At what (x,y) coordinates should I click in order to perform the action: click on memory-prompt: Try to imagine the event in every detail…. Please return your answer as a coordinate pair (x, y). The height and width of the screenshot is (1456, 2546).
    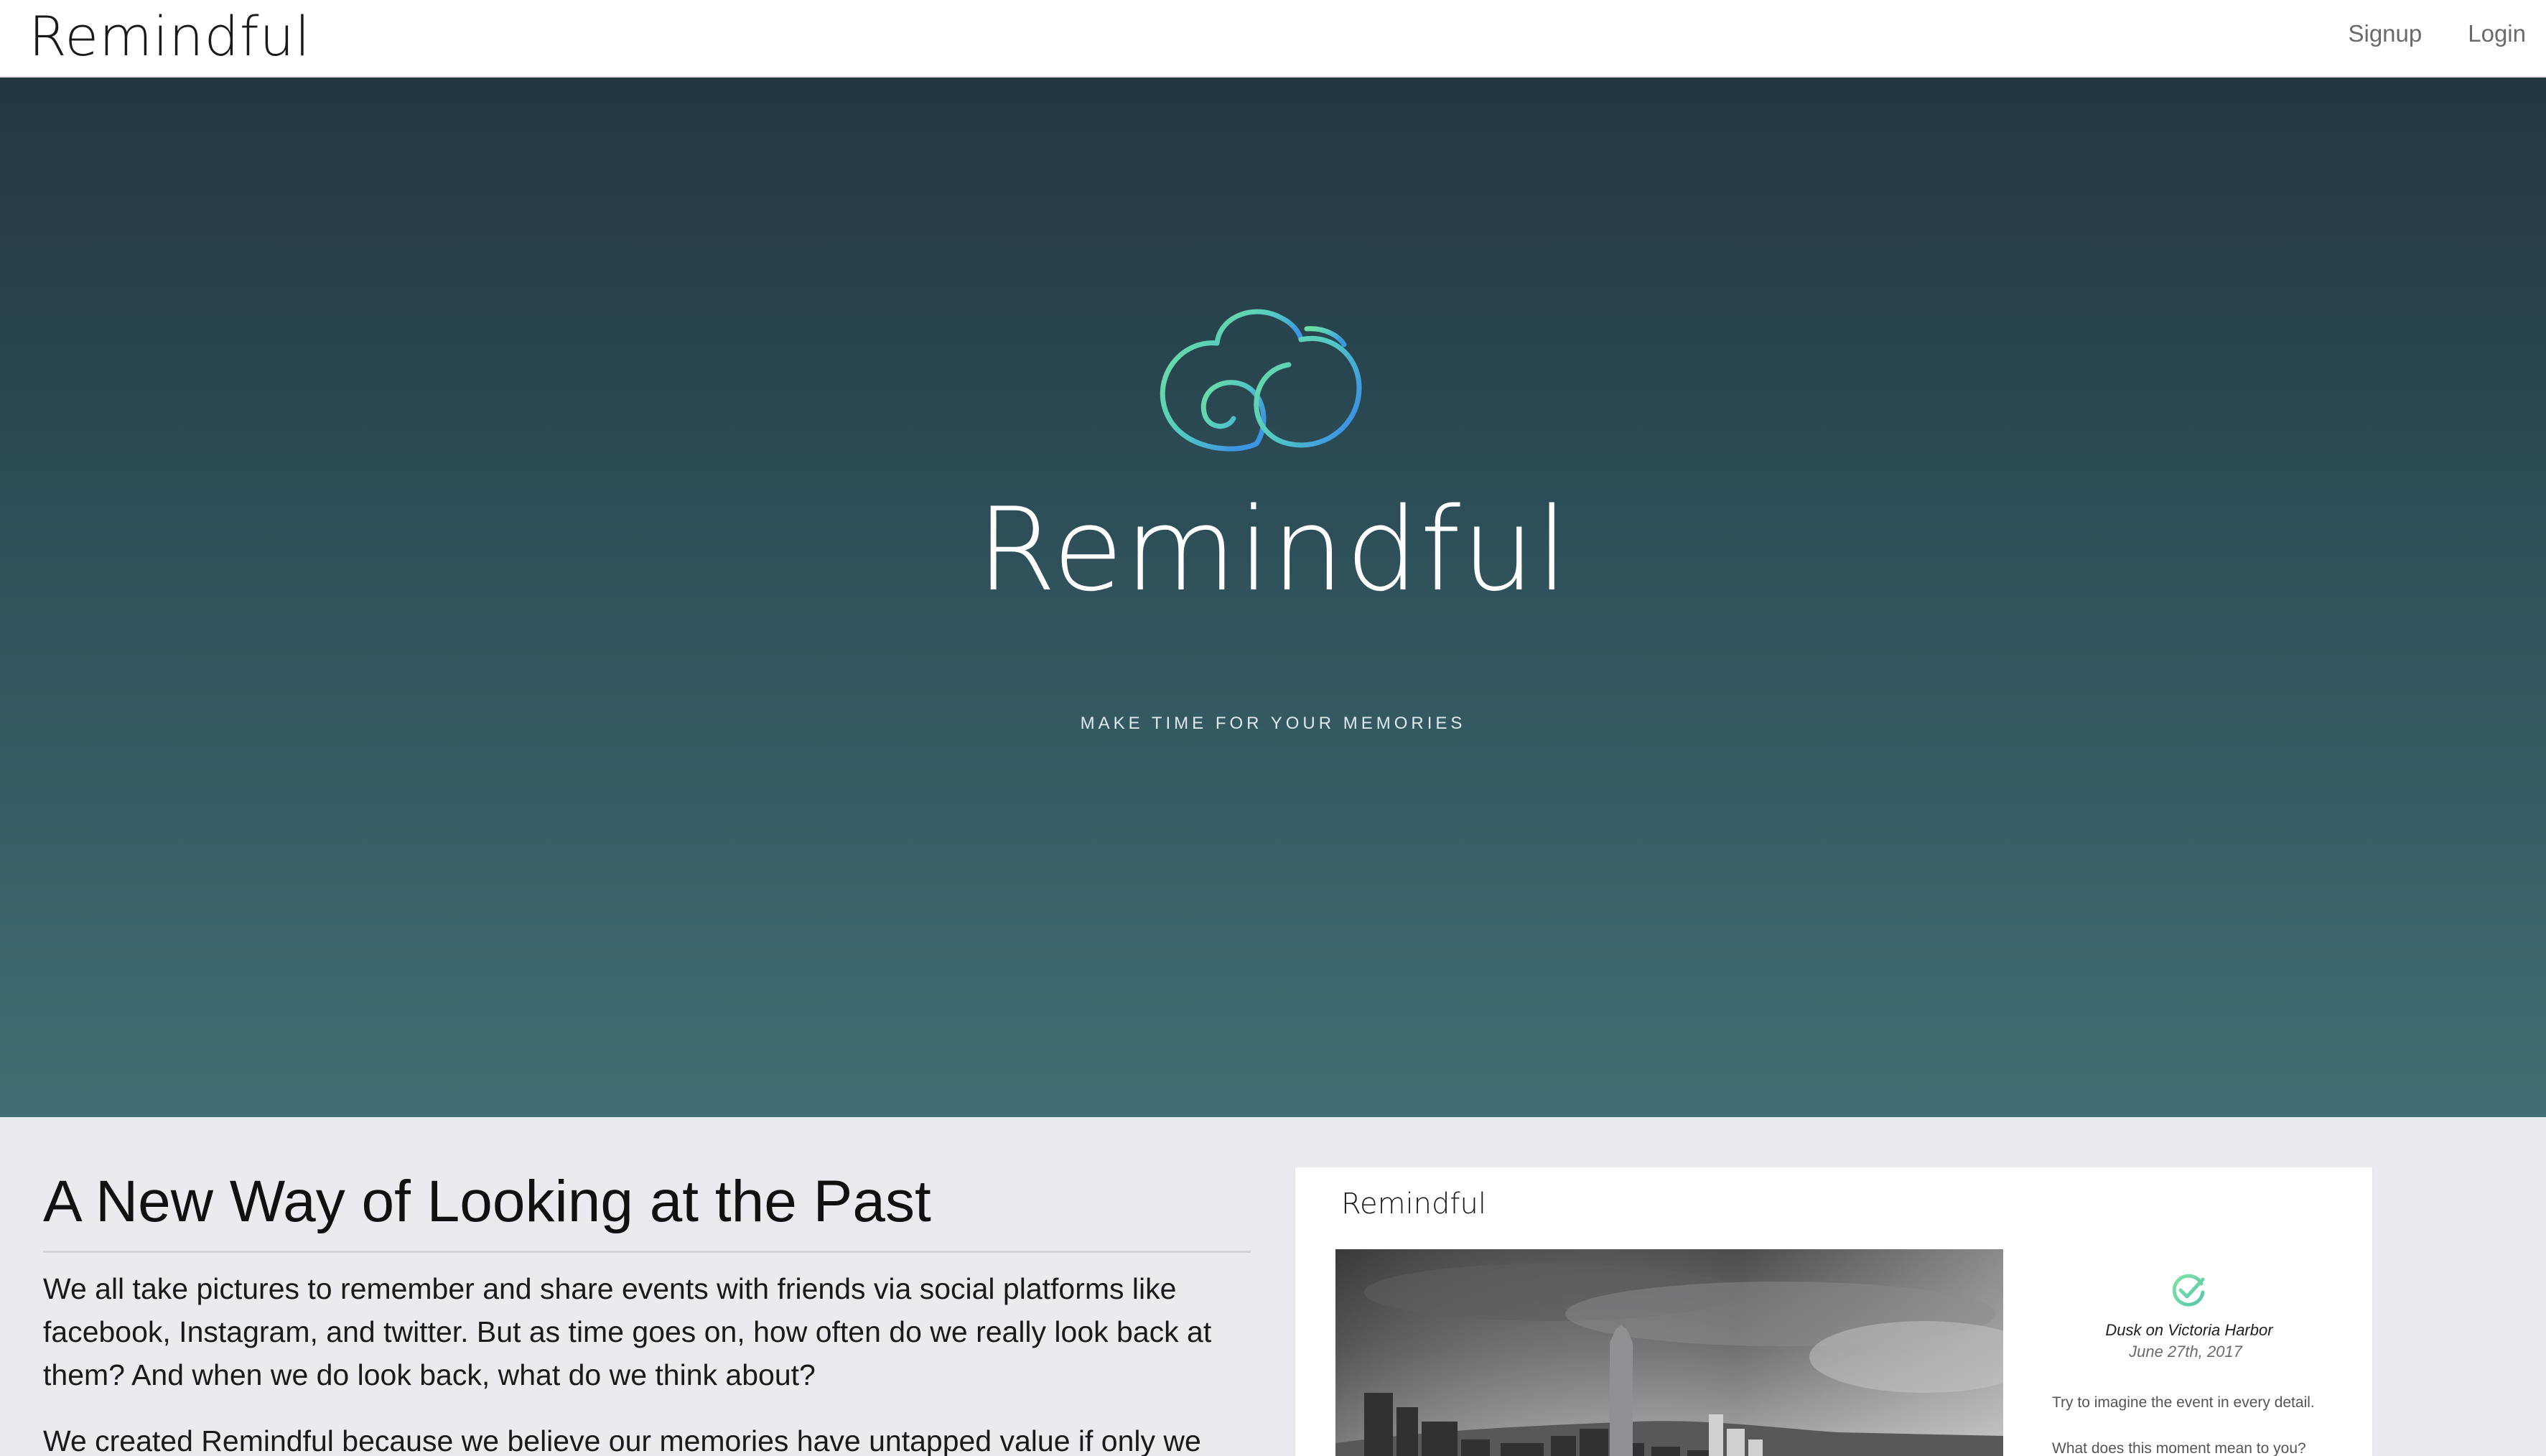
    Looking at the image, I should click on (2183, 1402).